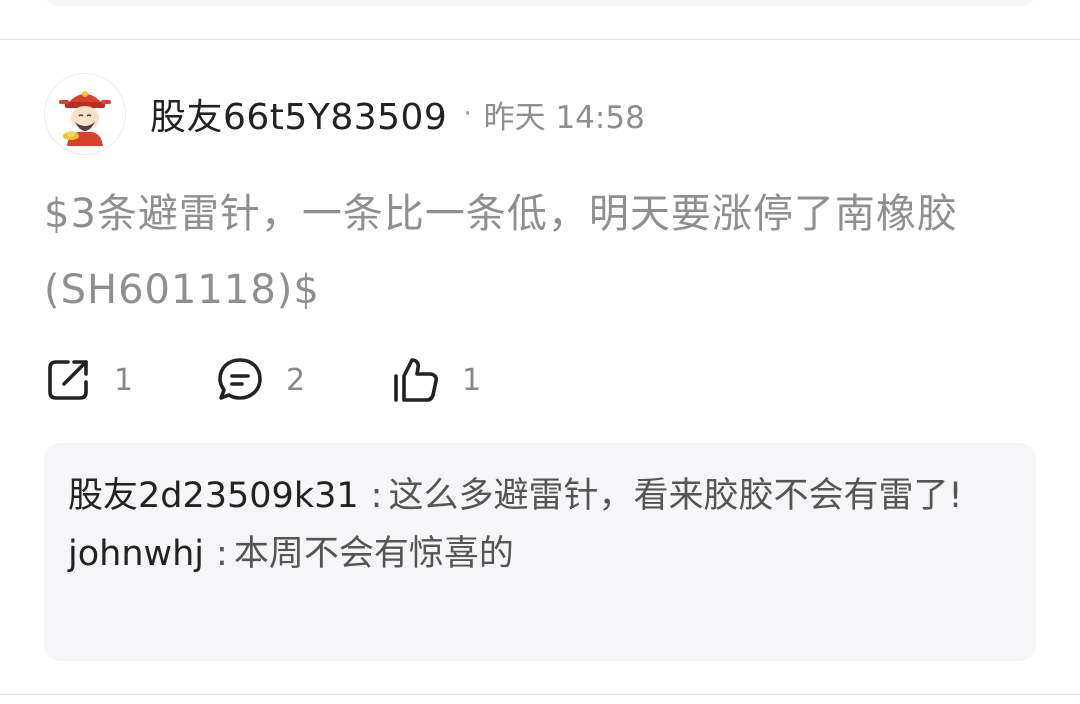 The image size is (1080, 704). Describe the element at coordinates (124, 380) in the screenshot. I see `share-count: 1` at that location.